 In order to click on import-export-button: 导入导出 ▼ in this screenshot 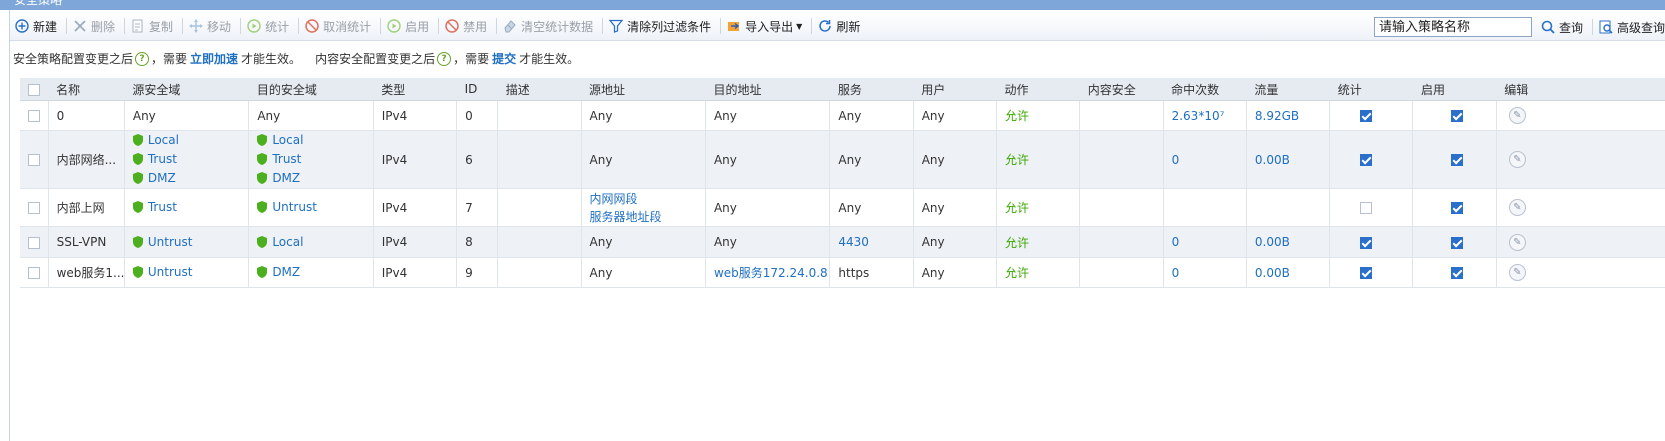, I will do `click(766, 26)`.